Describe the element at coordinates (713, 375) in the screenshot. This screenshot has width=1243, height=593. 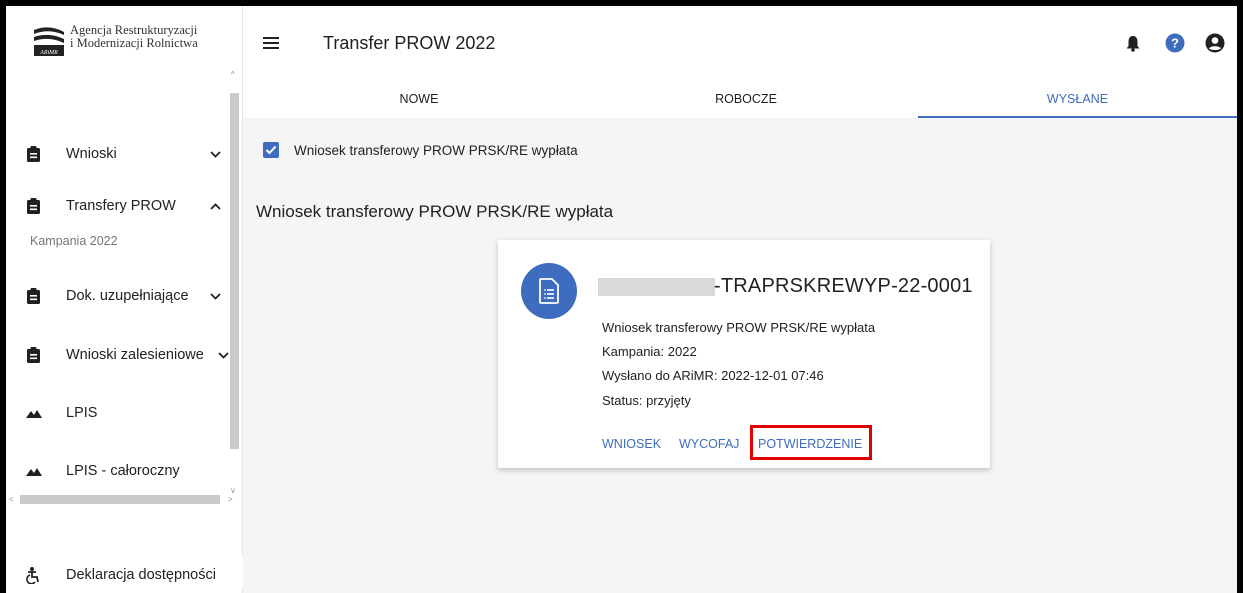
I see `sent-date-text: Wysłano do ARiMR: 2022-12-01 07:46` at that location.